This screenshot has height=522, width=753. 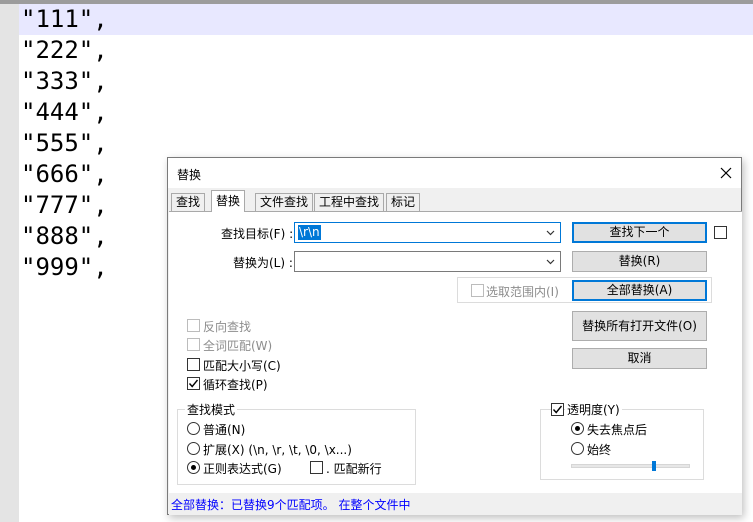 I want to click on transparency-always-label: 始终, so click(x=599, y=450).